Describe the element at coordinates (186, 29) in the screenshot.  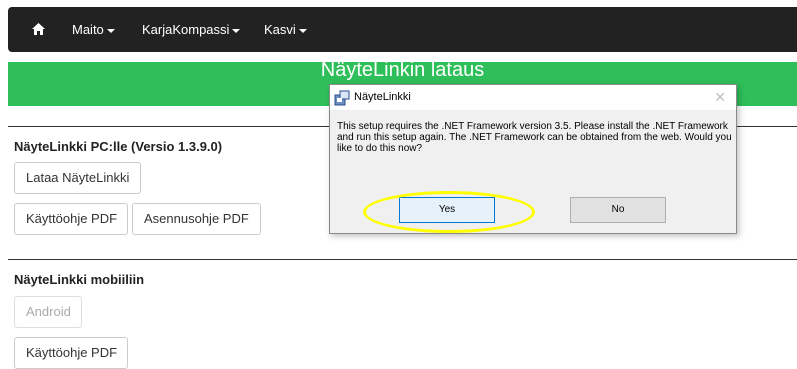
I see `nav-karjakompassi-label: KarjaKompassi` at that location.